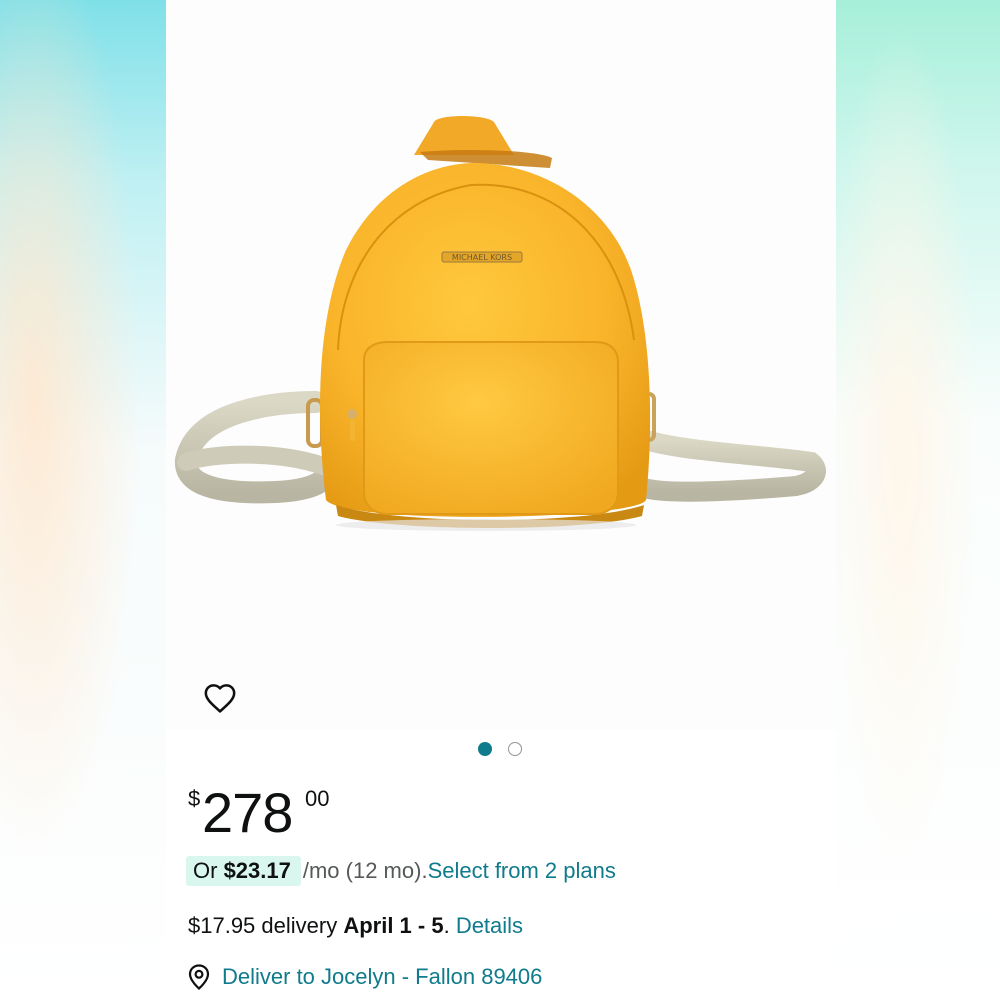 The image size is (1000, 1000). I want to click on delivery-period: ., so click(449, 925).